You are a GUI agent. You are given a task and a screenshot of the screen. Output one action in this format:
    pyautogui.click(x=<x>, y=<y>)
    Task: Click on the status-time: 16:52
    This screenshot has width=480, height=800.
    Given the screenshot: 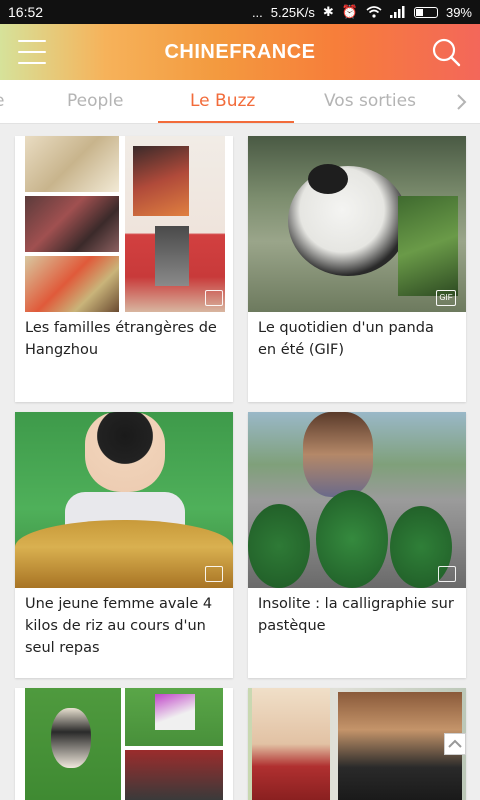 What is the action you would take?
    pyautogui.click(x=26, y=12)
    